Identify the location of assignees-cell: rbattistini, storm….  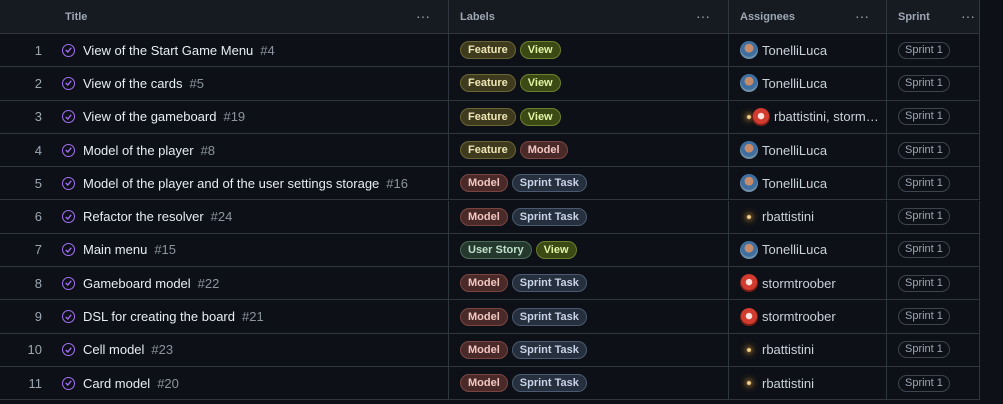
(812, 117).